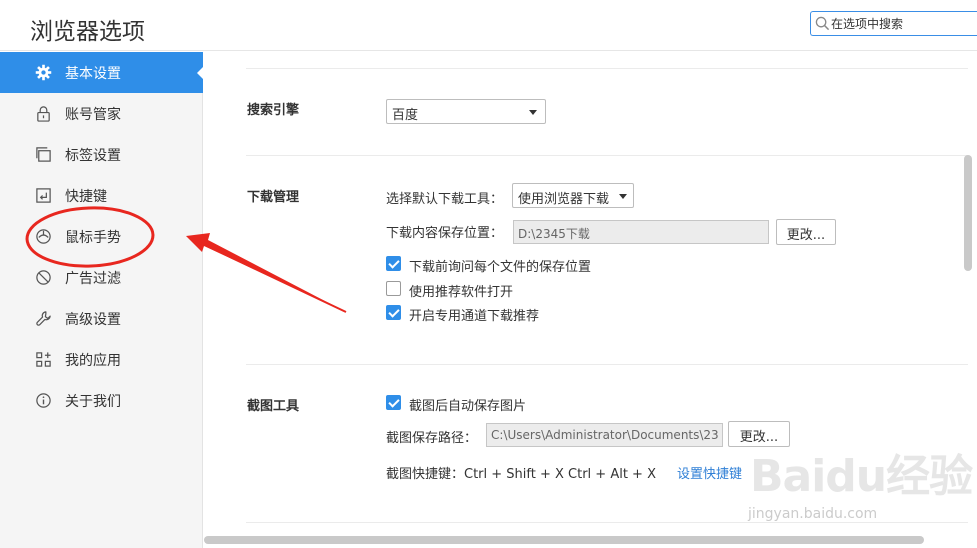  What do you see at coordinates (903, 23) in the screenshot?
I see `search-input` at bounding box center [903, 23].